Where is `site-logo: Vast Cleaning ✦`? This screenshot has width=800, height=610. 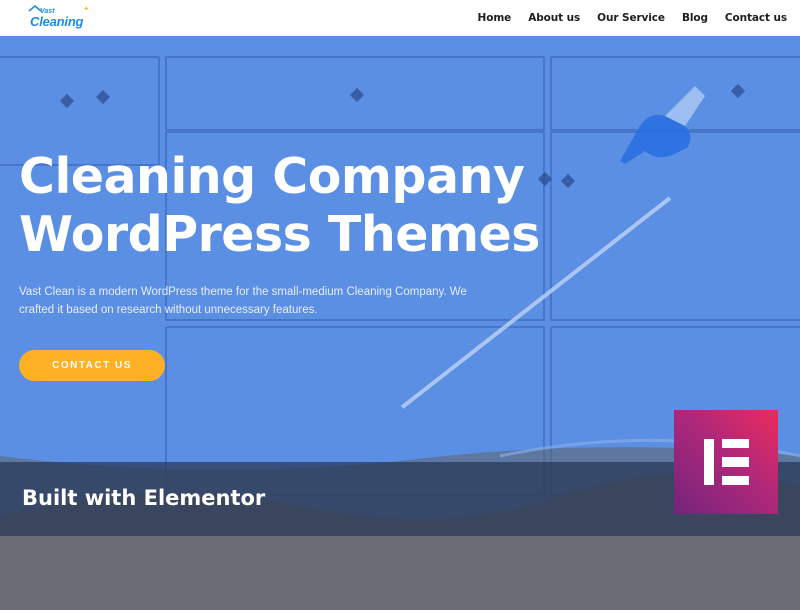
site-logo: Vast Cleaning ✦ is located at coordinates (58, 16).